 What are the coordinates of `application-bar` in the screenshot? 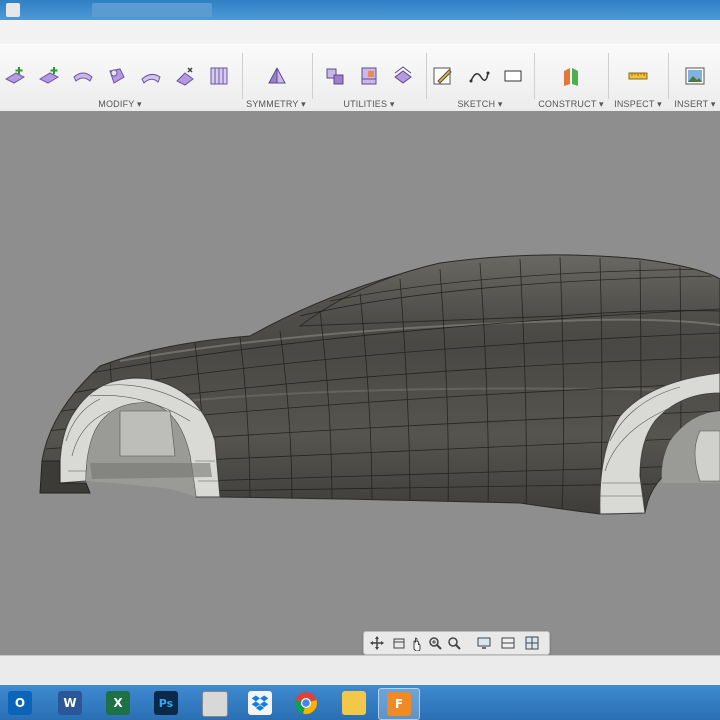 It's located at (360, 32).